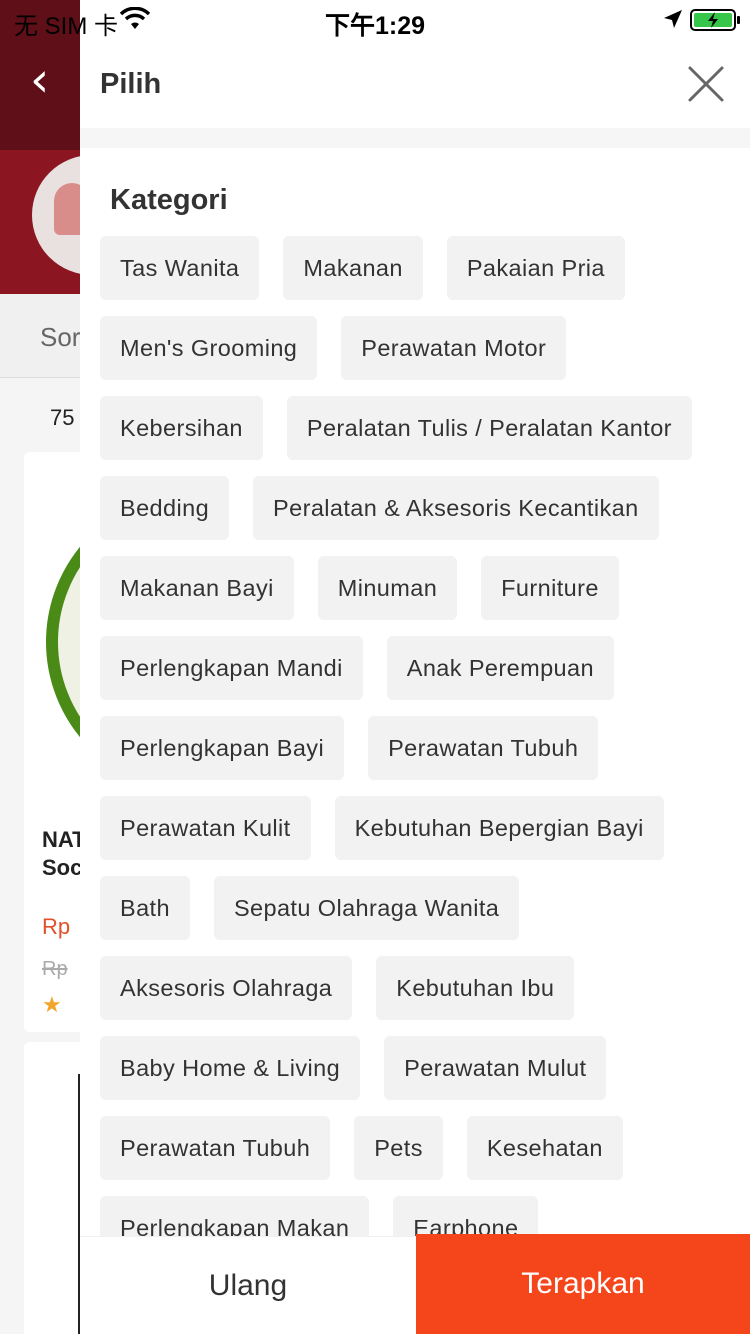  I want to click on category-chip: Makanan, so click(353, 268).